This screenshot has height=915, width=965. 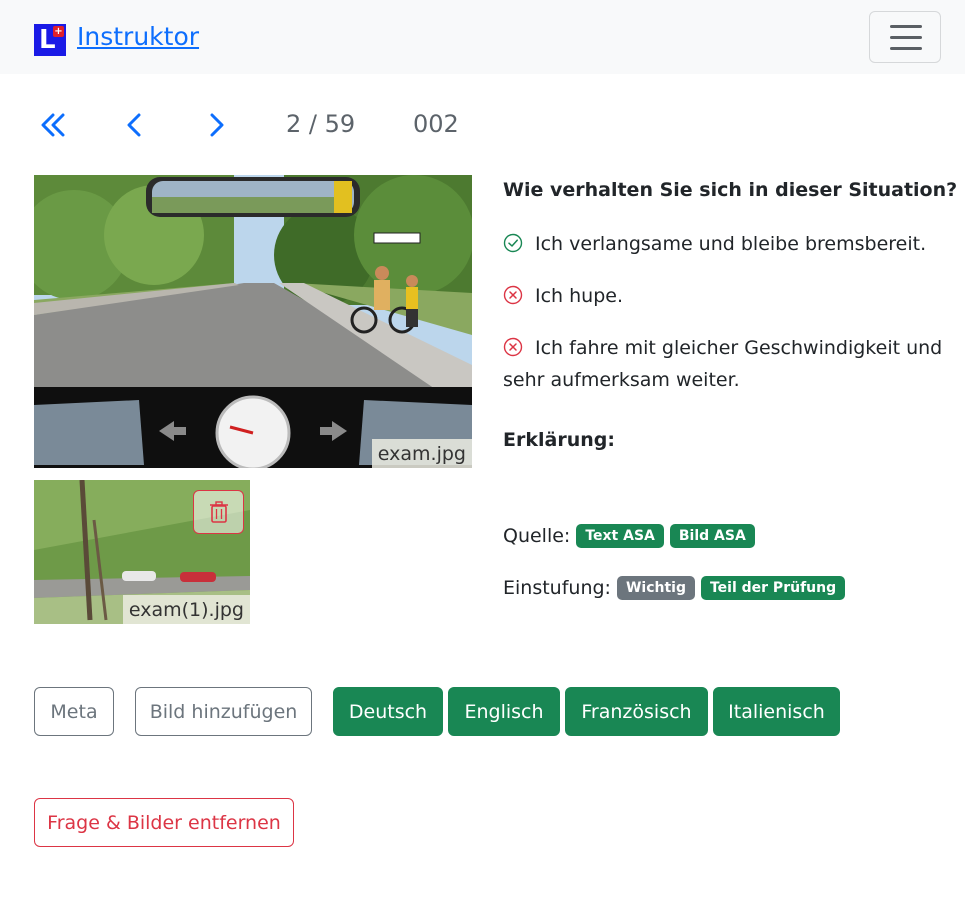 What do you see at coordinates (58, 31) in the screenshot?
I see `brand-logo-plus: +` at bounding box center [58, 31].